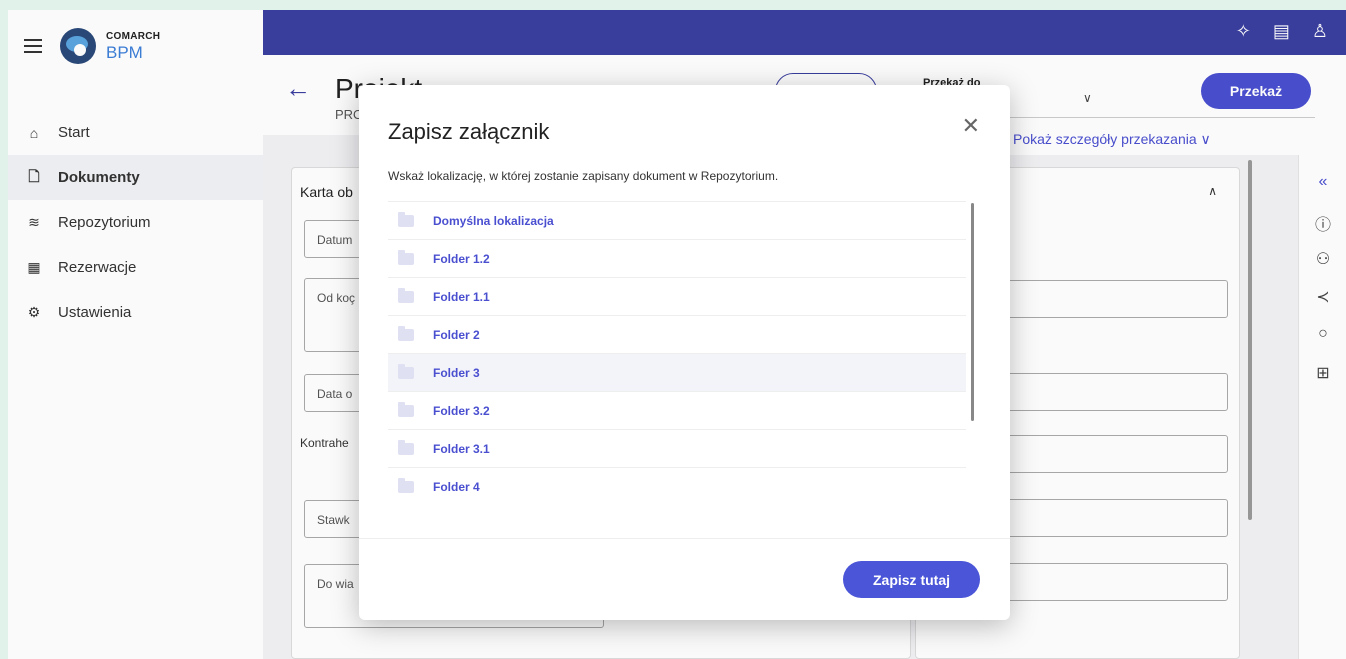  Describe the element at coordinates (677, 448) in the screenshot. I see `folder-item: Folder 3.1` at that location.